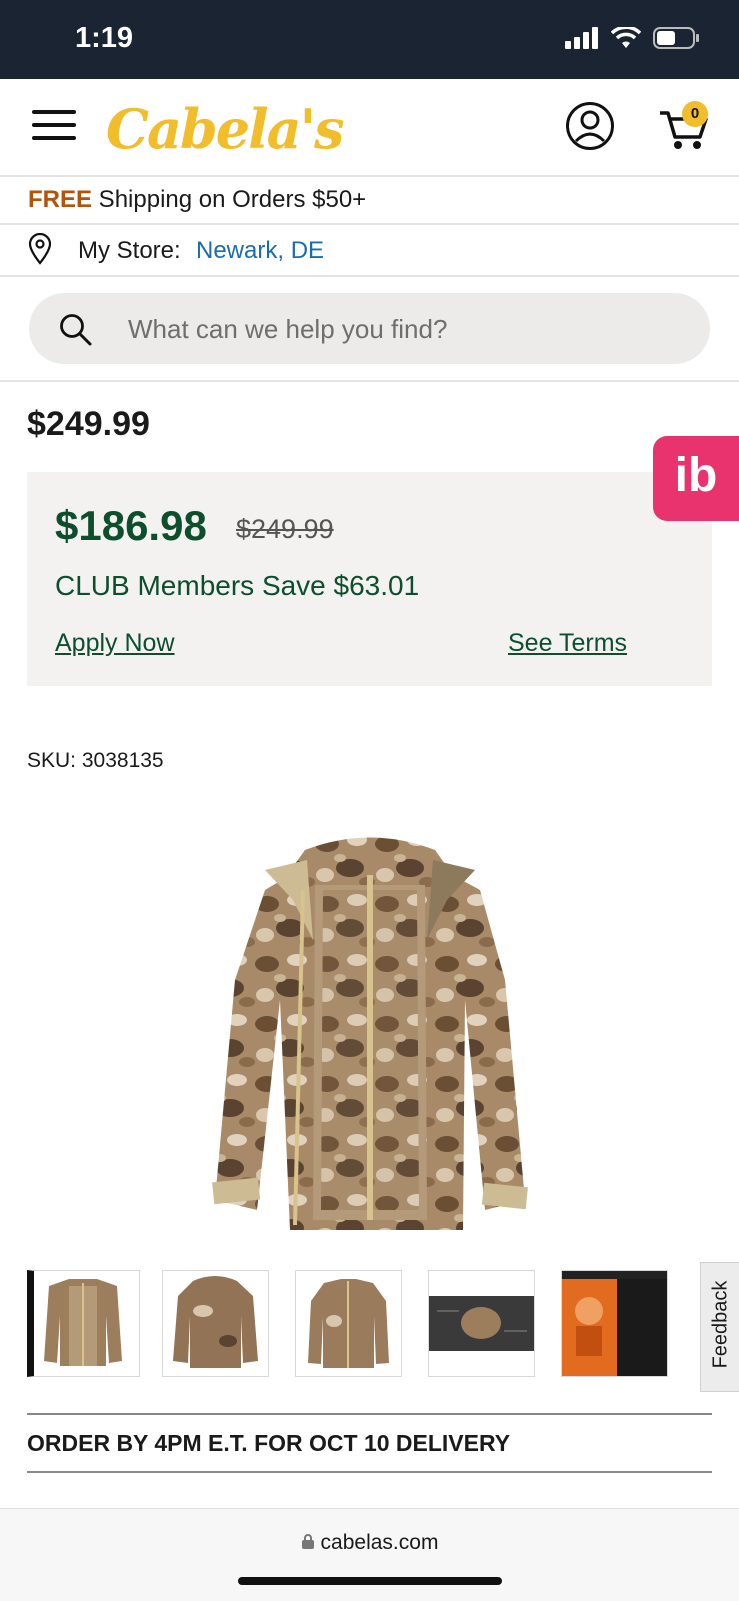  What do you see at coordinates (581, 38) in the screenshot?
I see `signal-icon` at bounding box center [581, 38].